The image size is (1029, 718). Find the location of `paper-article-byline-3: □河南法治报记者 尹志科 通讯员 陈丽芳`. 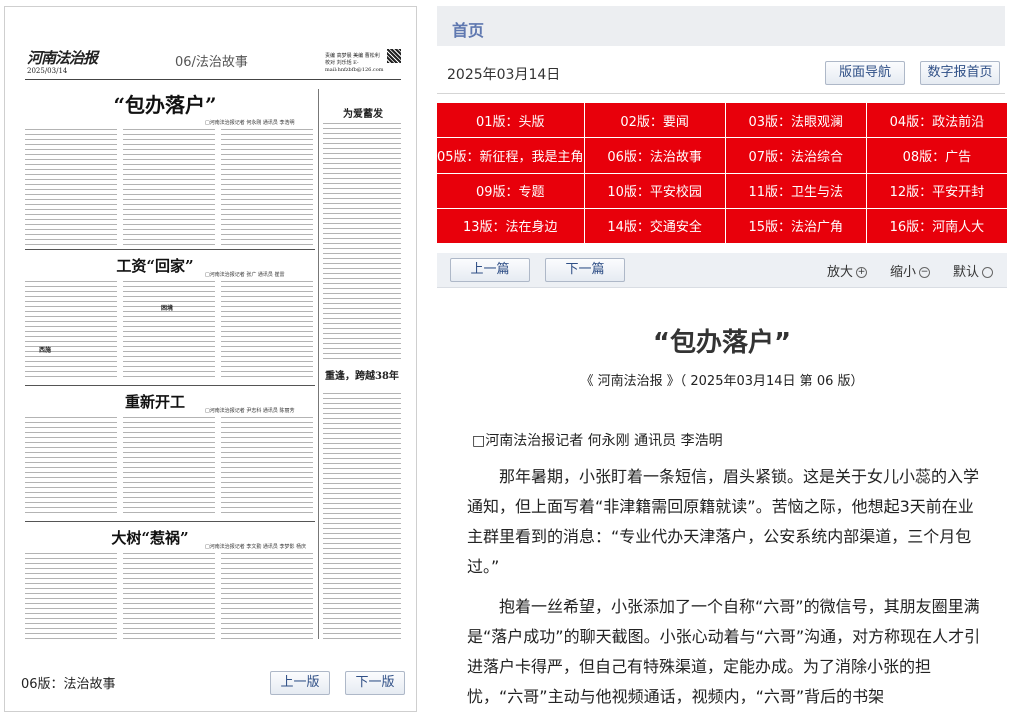

paper-article-byline-3: □河南法治报记者 尹志科 通讯员 陈丽芳 is located at coordinates (250, 411).